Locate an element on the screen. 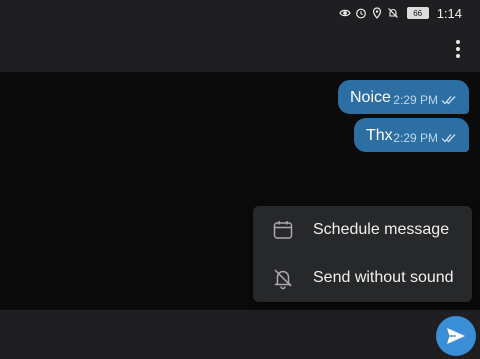  send-button is located at coordinates (456, 336).